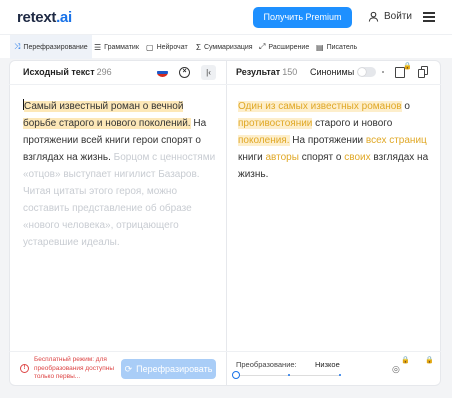 The height and width of the screenshot is (398, 452). I want to click on result-text-segment: старого и нового, so click(352, 123).